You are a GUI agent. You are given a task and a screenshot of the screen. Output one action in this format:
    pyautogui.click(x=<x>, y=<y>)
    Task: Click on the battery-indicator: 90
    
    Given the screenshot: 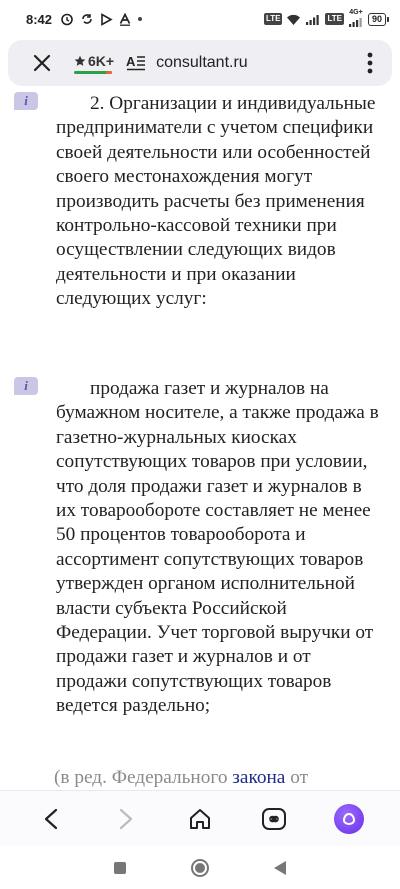 What is the action you would take?
    pyautogui.click(x=378, y=19)
    